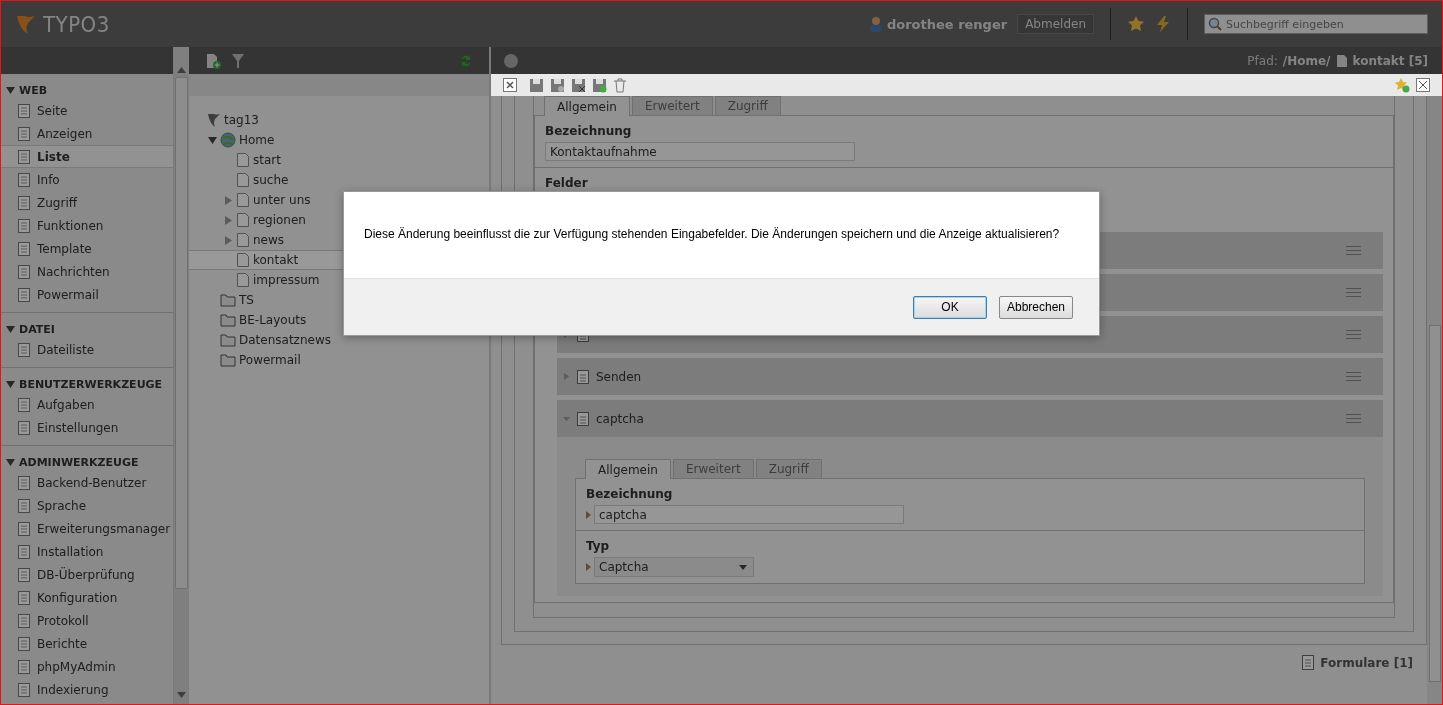  What do you see at coordinates (1036, 307) in the screenshot?
I see `dialog-button: Abbrechen` at bounding box center [1036, 307].